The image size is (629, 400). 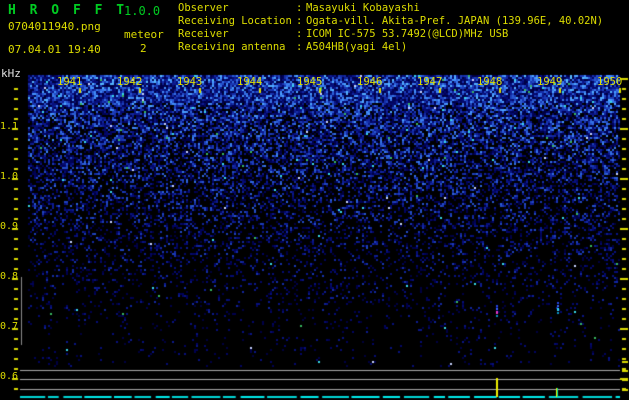 I want to click on info-label: Receiver, so click(x=203, y=34).